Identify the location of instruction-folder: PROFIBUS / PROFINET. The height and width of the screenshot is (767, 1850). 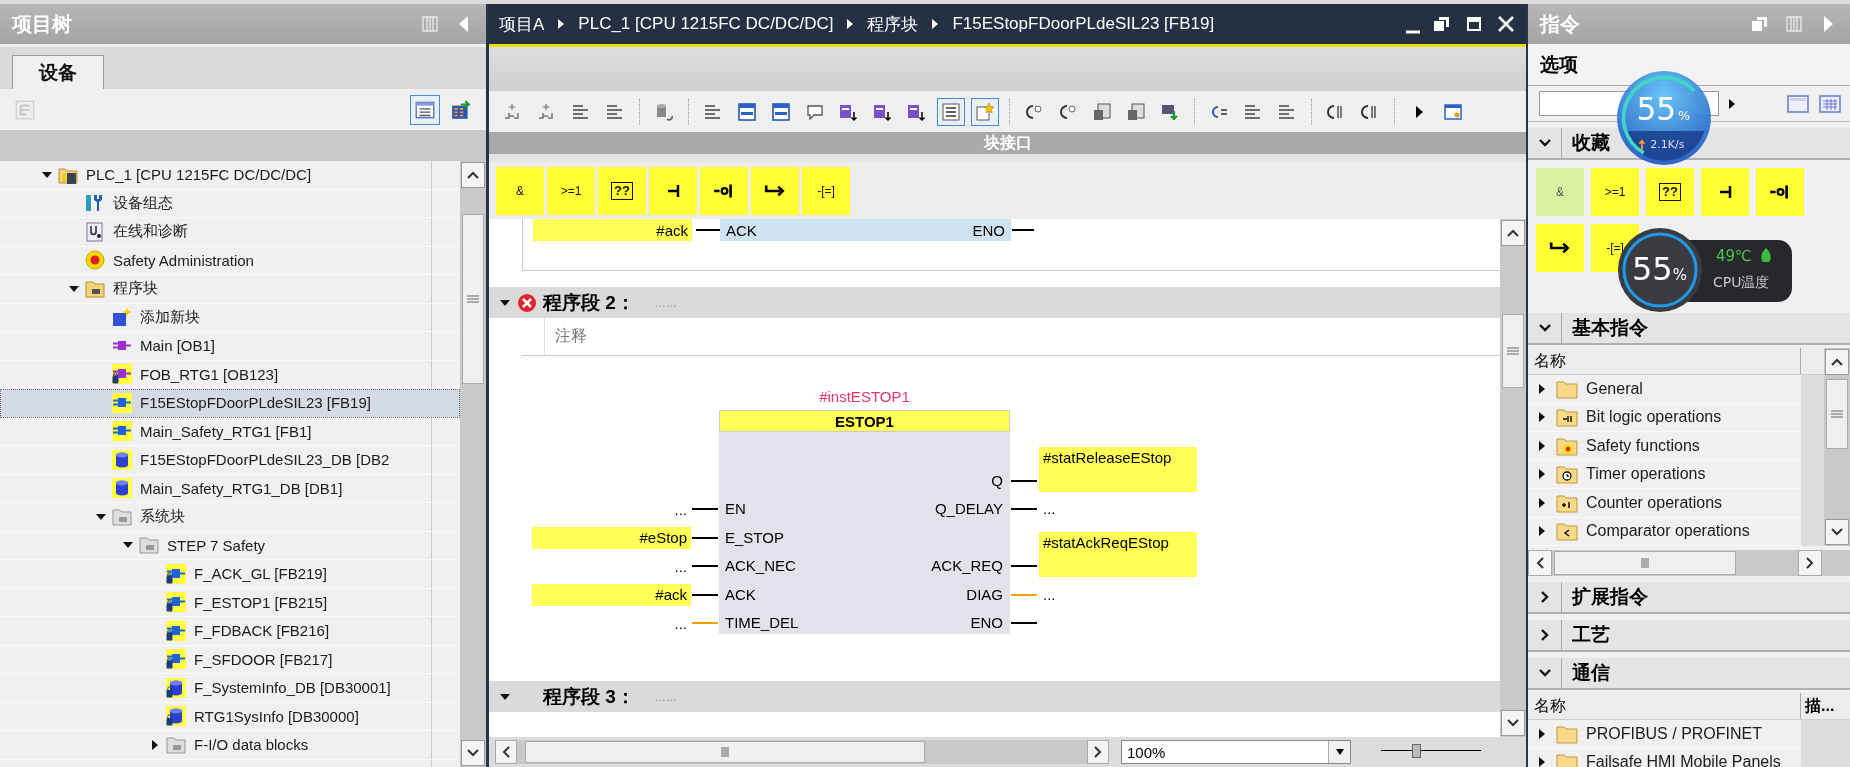
(1664, 734).